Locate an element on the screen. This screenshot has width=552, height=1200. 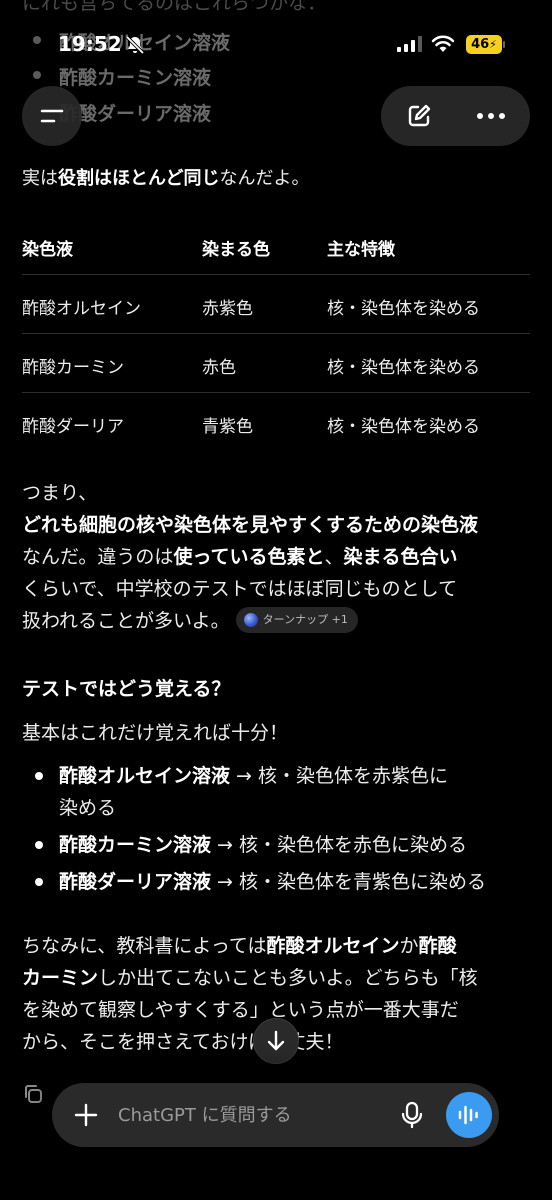
edit-icon is located at coordinates (419, 115).